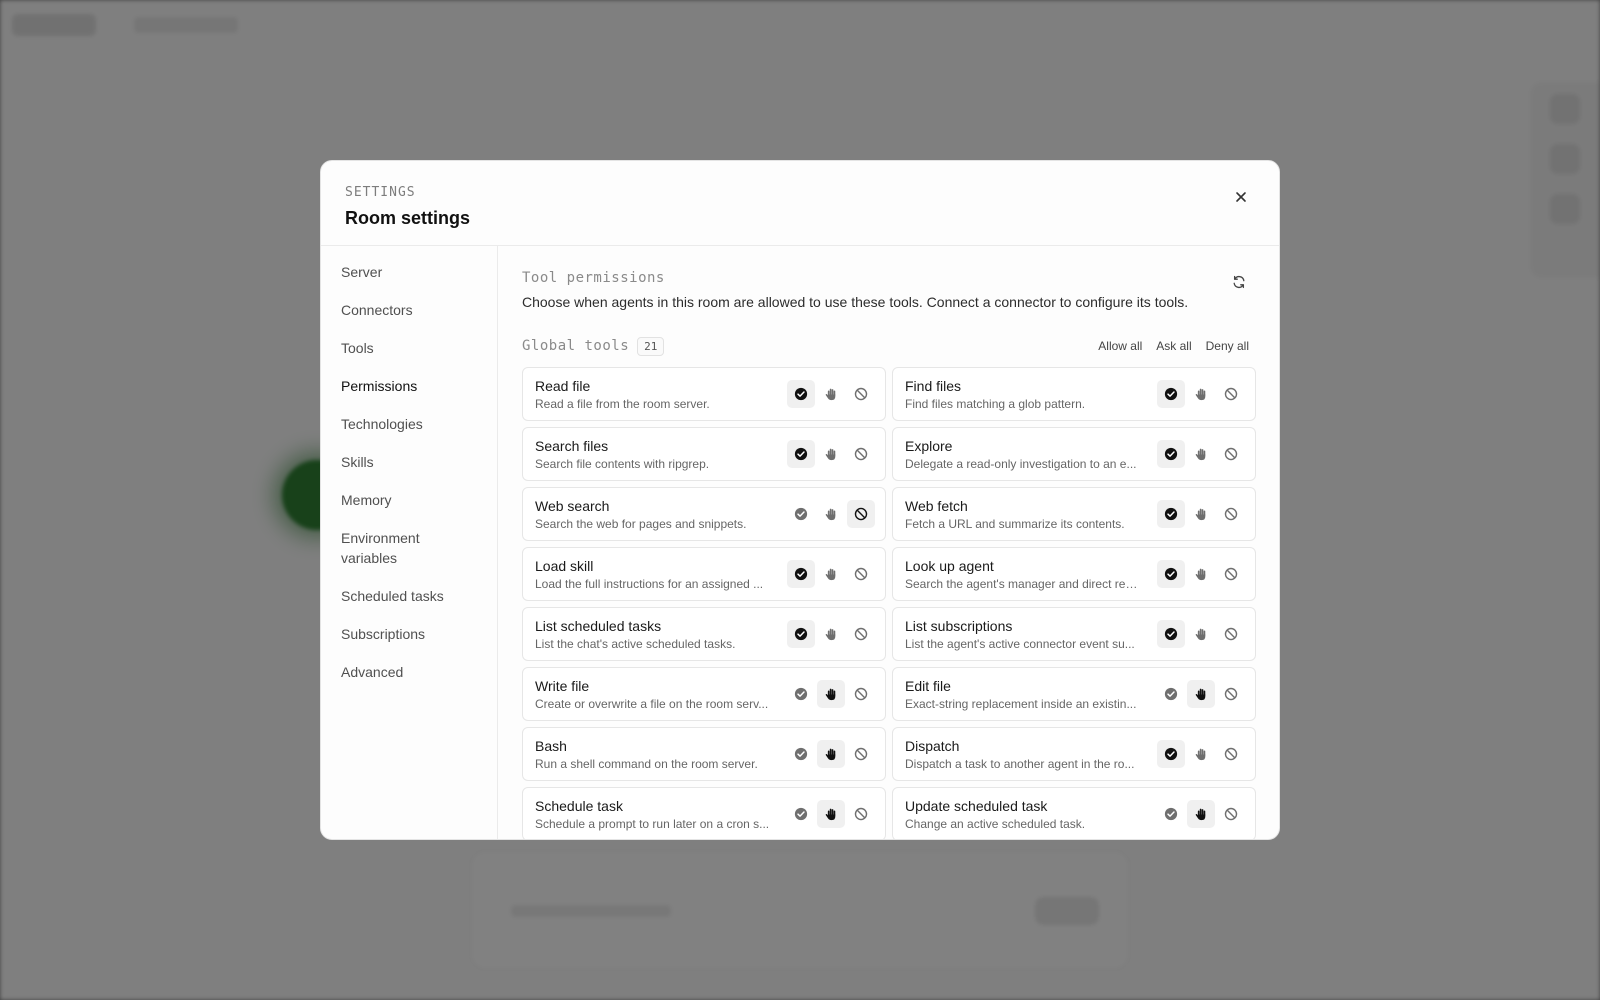  What do you see at coordinates (1227, 346) in the screenshot?
I see `deny-all-button: Deny all` at bounding box center [1227, 346].